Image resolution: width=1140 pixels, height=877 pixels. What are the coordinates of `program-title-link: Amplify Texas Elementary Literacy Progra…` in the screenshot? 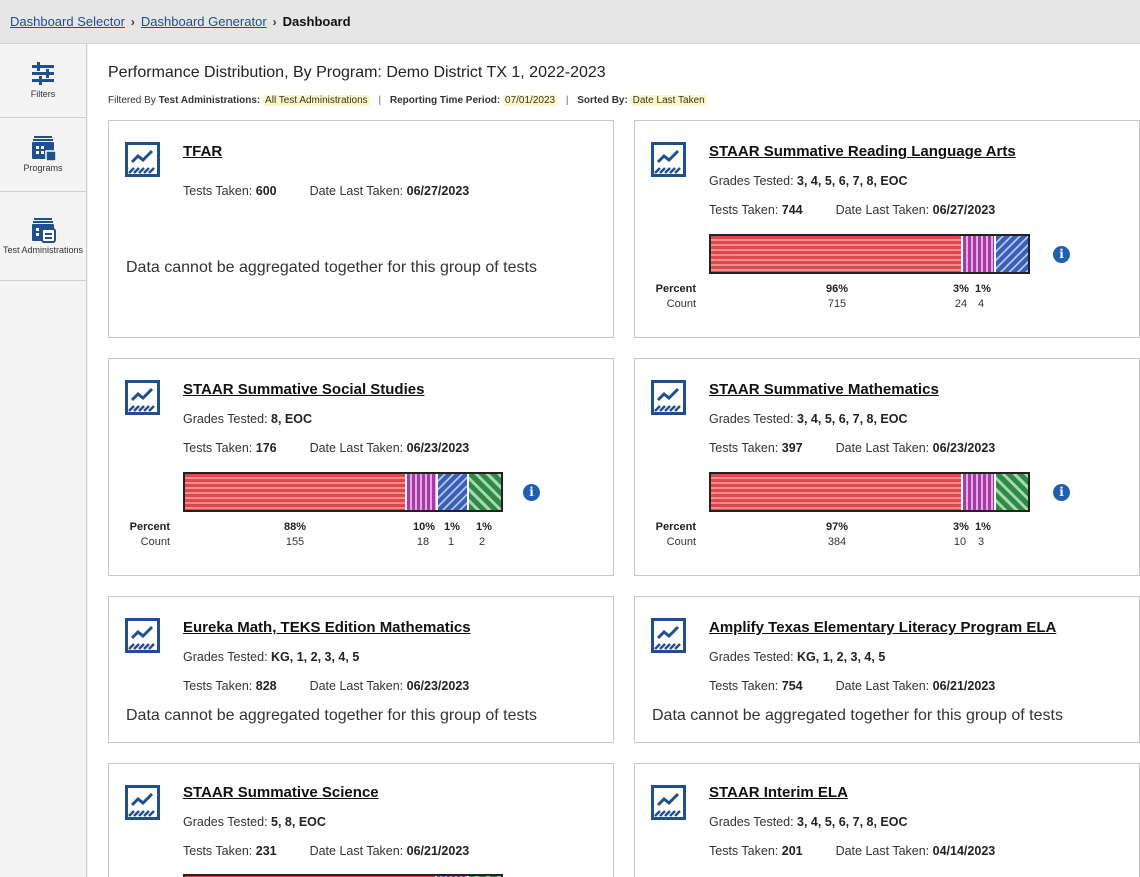 It's located at (882, 627).